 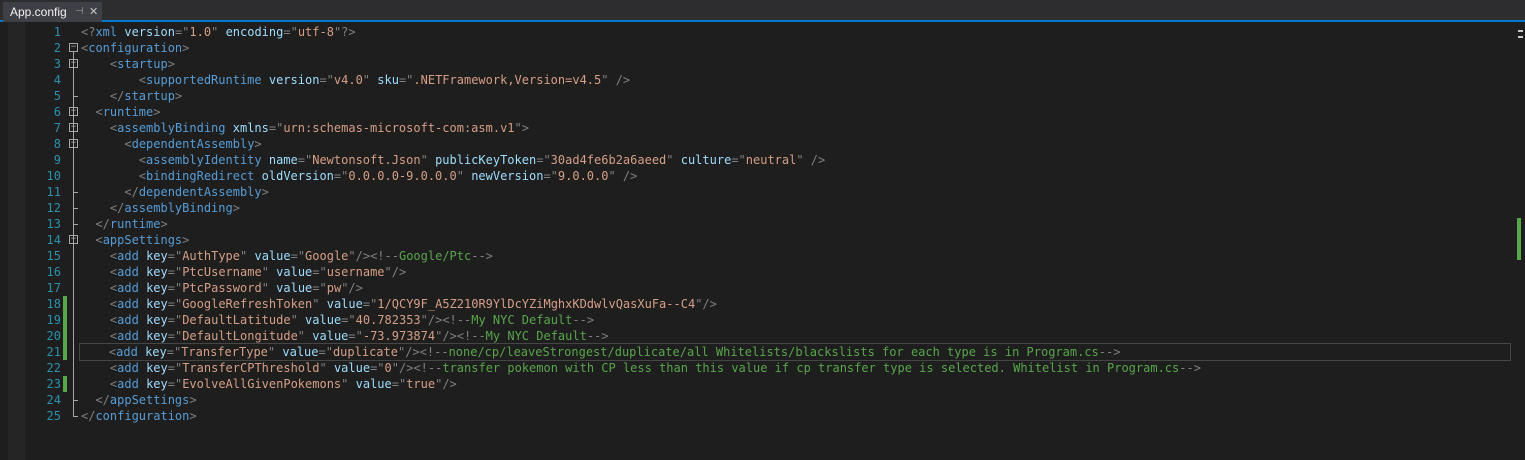 What do you see at coordinates (352, 288) in the screenshot?
I see `code-token: "/>` at bounding box center [352, 288].